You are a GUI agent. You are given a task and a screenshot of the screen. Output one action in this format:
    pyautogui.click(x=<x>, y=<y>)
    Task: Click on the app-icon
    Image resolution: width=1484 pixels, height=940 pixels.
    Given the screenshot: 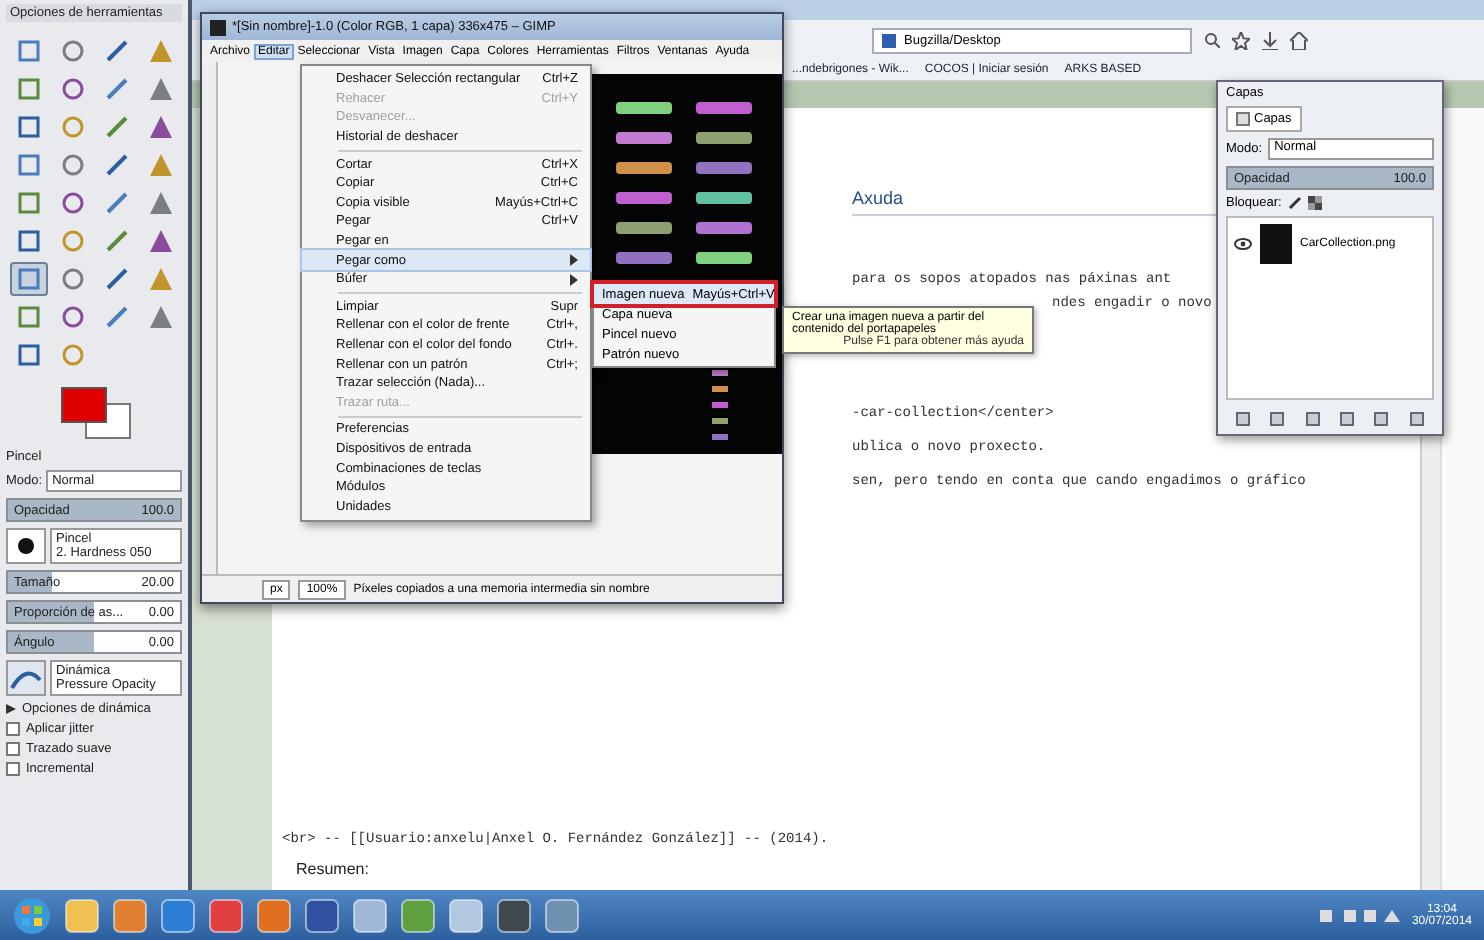 What is the action you would take?
    pyautogui.click(x=218, y=27)
    